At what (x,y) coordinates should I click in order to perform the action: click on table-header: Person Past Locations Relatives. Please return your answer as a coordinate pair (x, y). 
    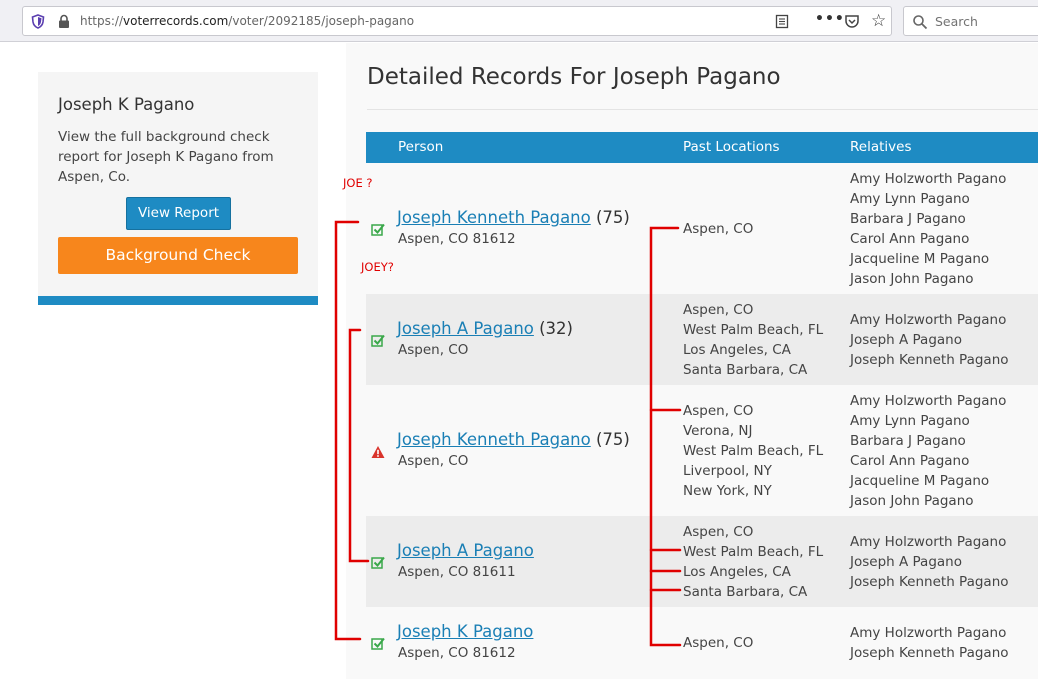
    Looking at the image, I should click on (702, 147).